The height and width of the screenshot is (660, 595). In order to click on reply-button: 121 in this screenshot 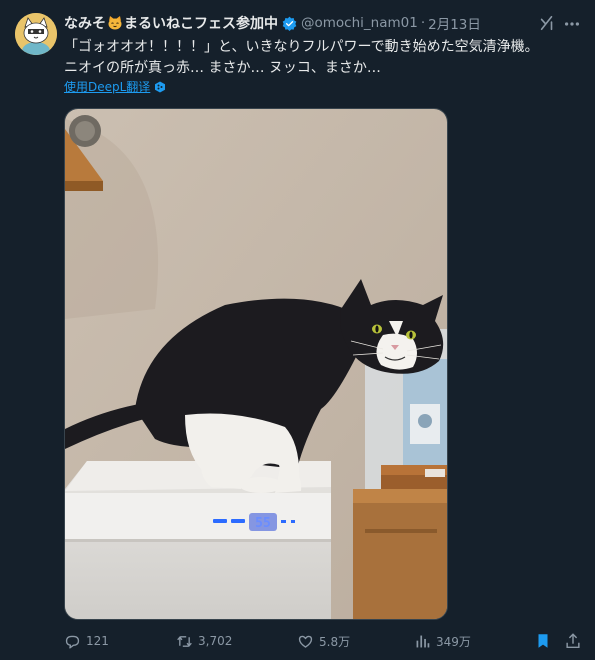, I will do `click(86, 641)`.